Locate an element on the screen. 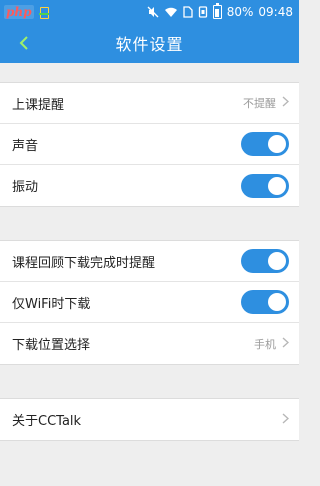  row-value: 不提醒 is located at coordinates (259, 103).